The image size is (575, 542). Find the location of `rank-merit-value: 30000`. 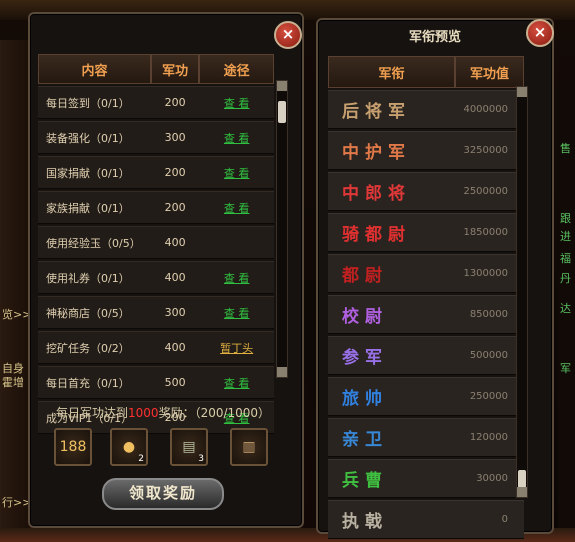

rank-merit-value: 30000 is located at coordinates (489, 478).